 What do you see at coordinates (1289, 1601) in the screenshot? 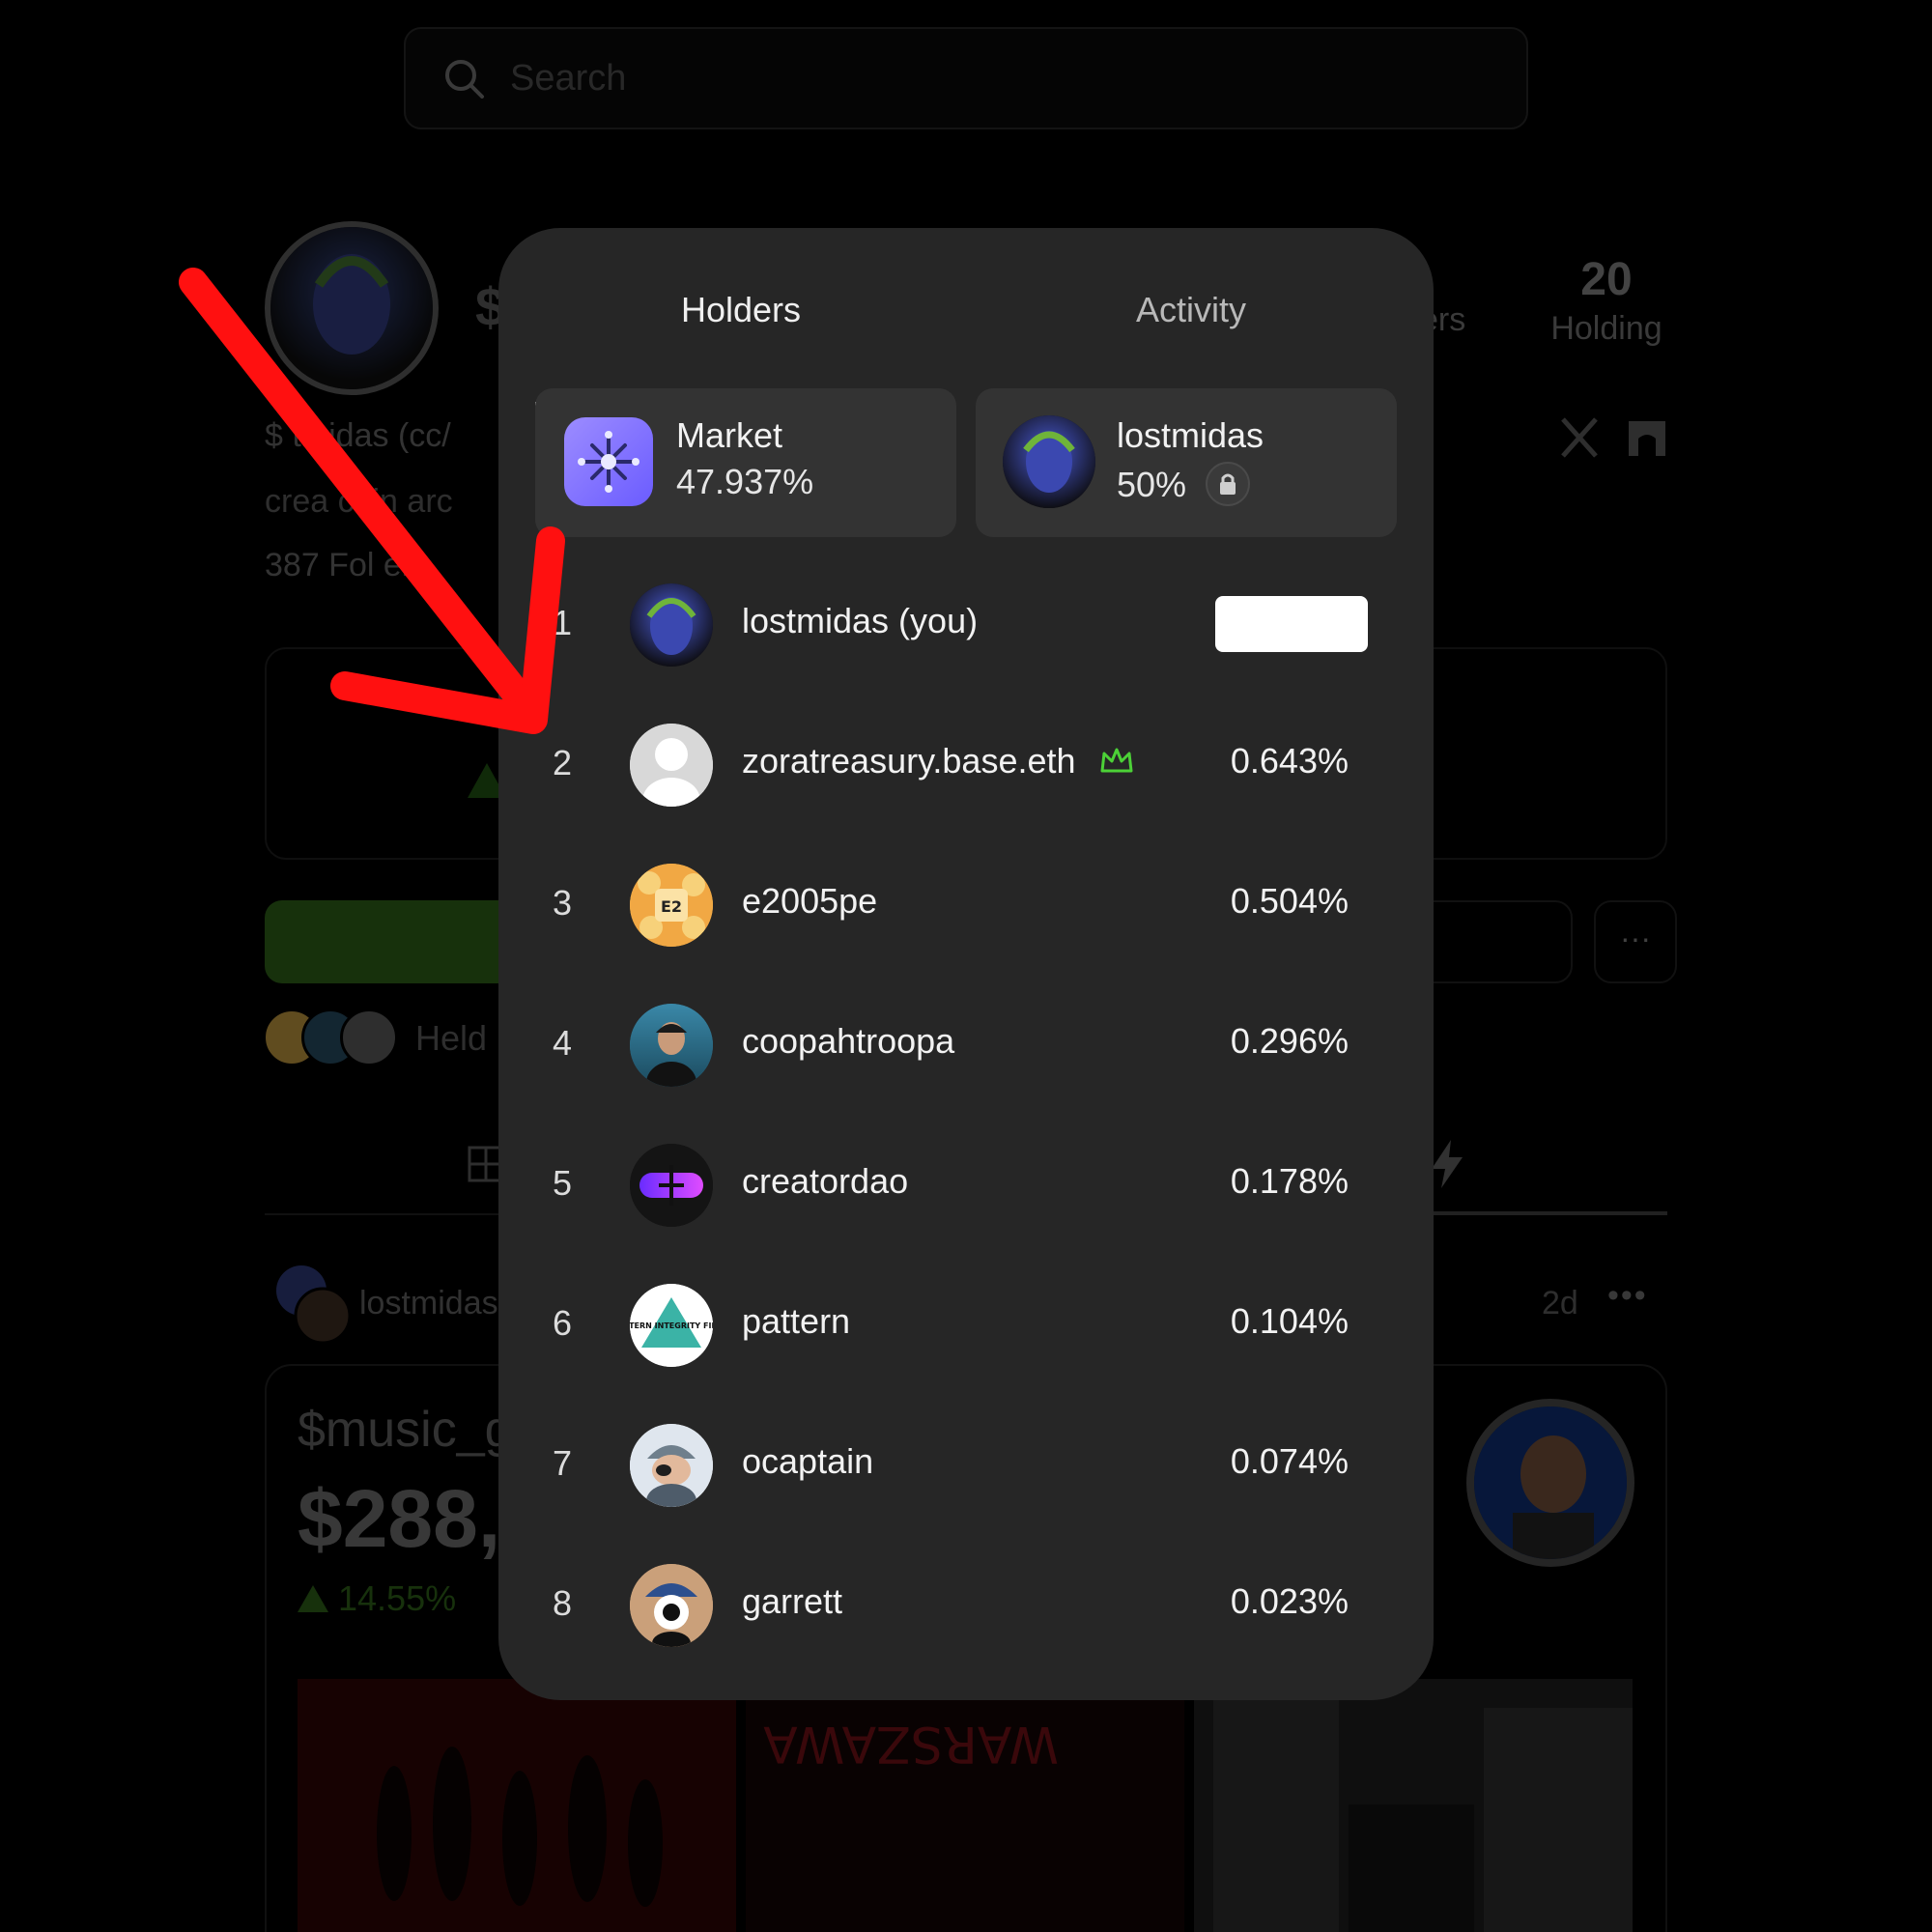
I see `holder-percentage: 0.023%` at bounding box center [1289, 1601].